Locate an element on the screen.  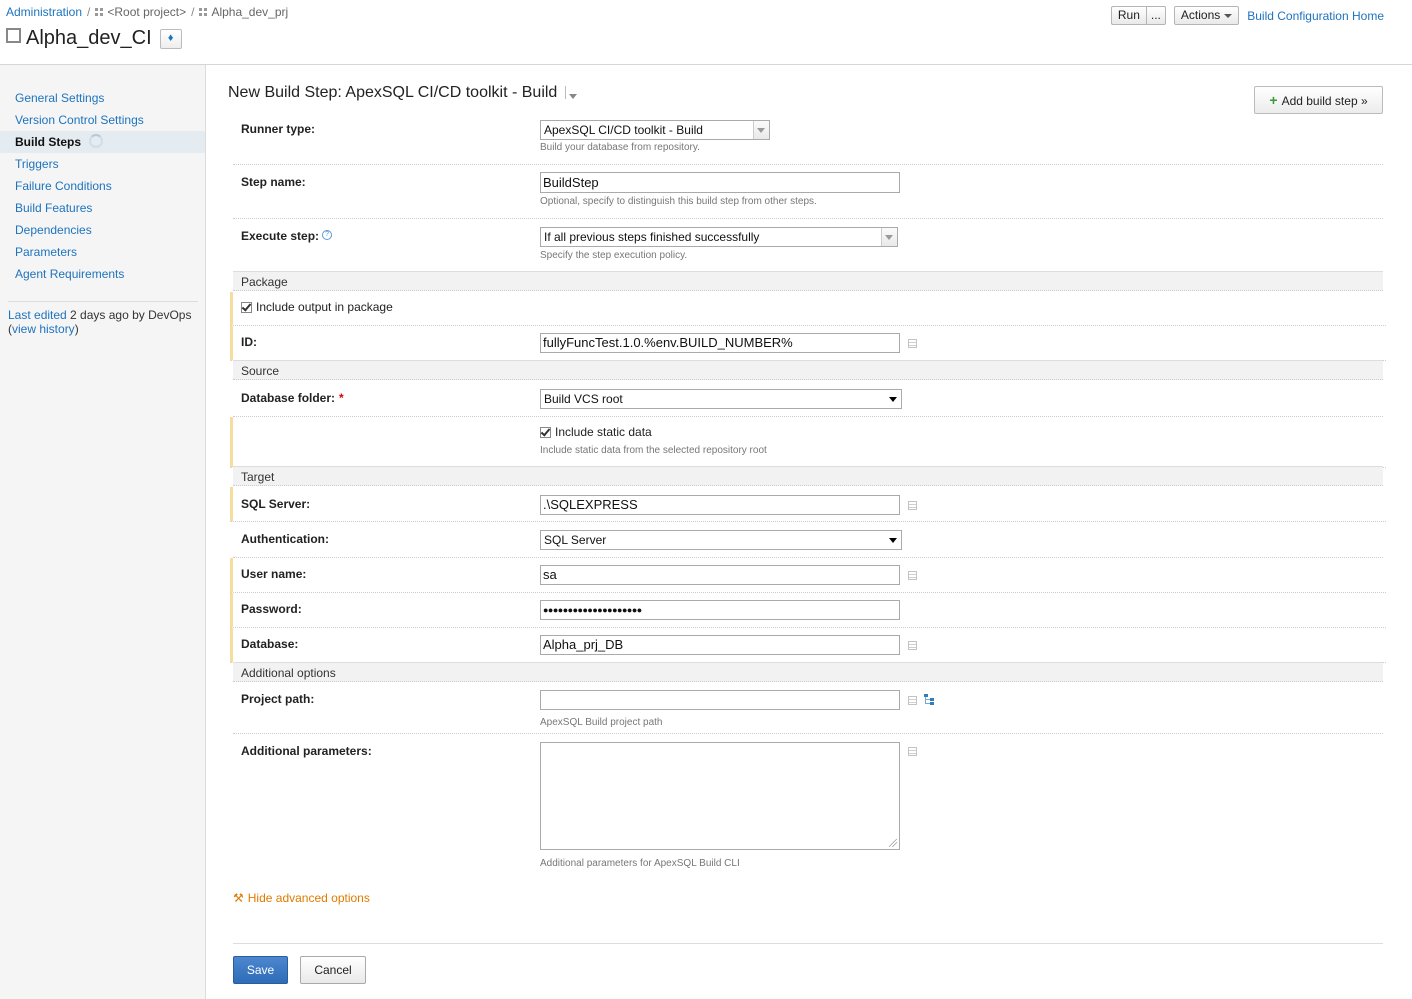
help-icon: ? is located at coordinates (327, 235).